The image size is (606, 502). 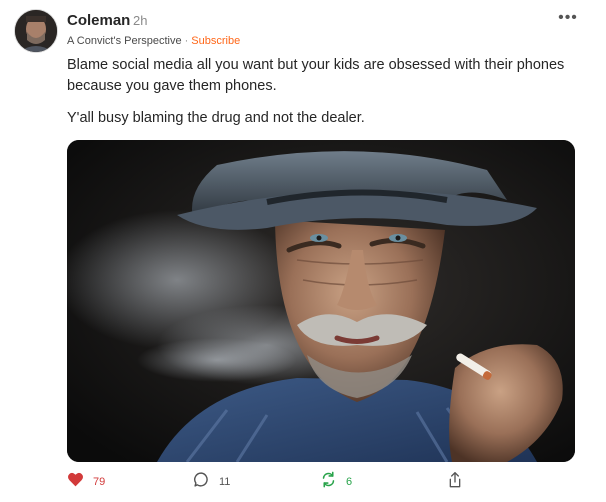 I want to click on publication-row: A Convict's Perspective · Subscribe, so click(x=153, y=41).